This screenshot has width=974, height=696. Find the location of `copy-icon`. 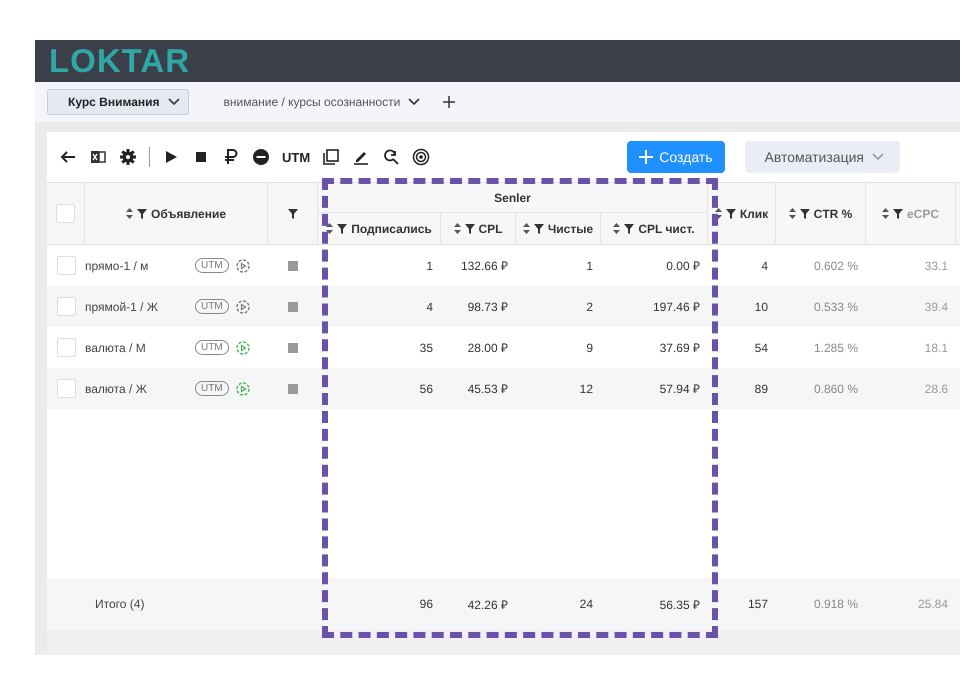

copy-icon is located at coordinates (331, 157).